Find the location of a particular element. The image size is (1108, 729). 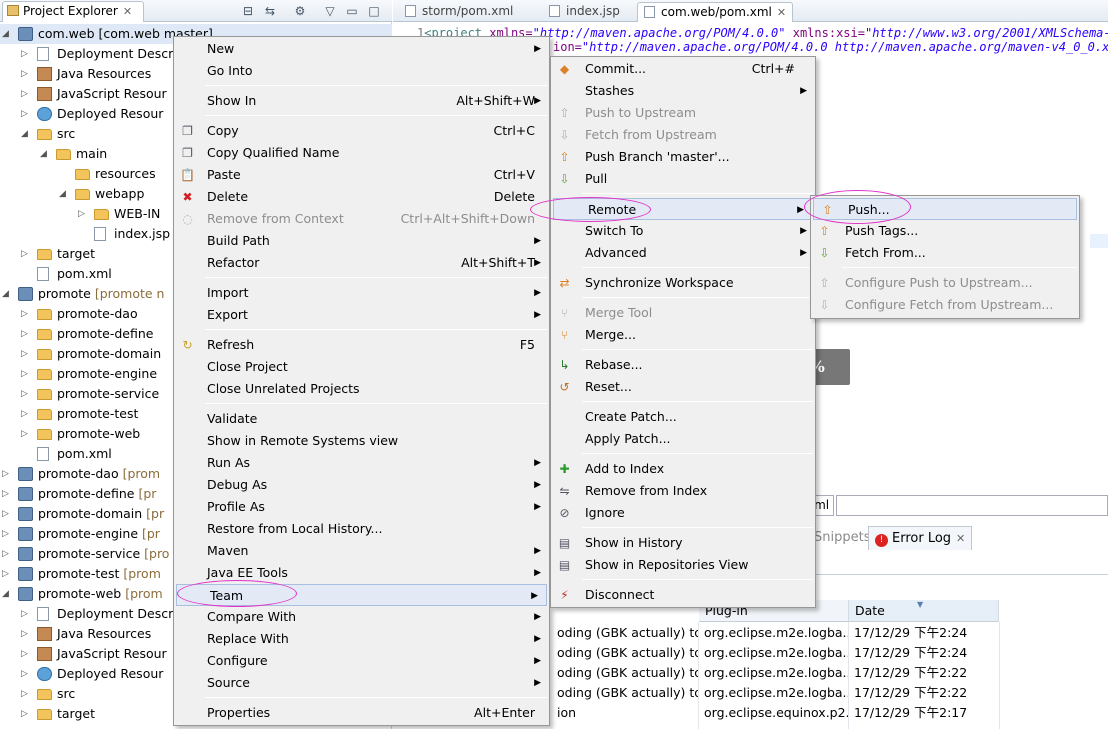

menu-item-paste: 📋 Paste Ctrl+V is located at coordinates (361, 175).